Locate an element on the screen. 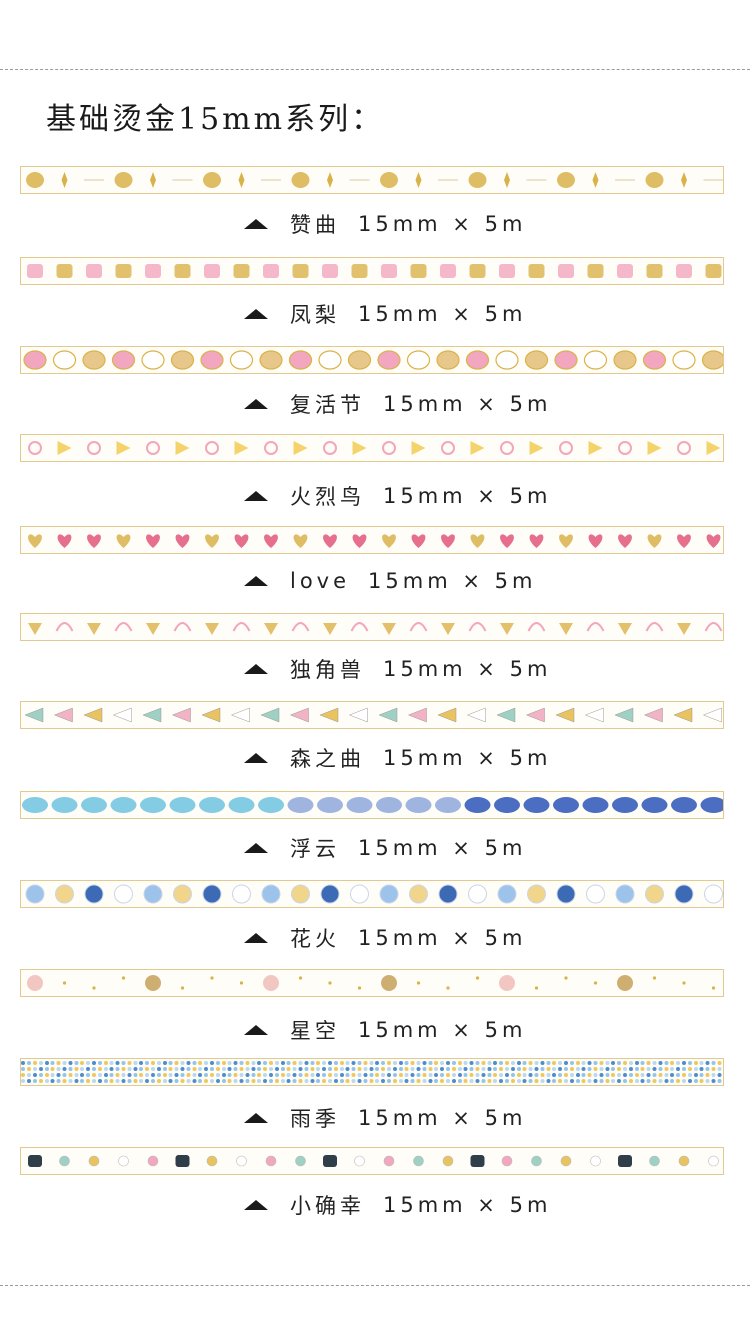 This screenshot has height=1327, width=750. tape-name: 独角兽 is located at coordinates (327, 670).